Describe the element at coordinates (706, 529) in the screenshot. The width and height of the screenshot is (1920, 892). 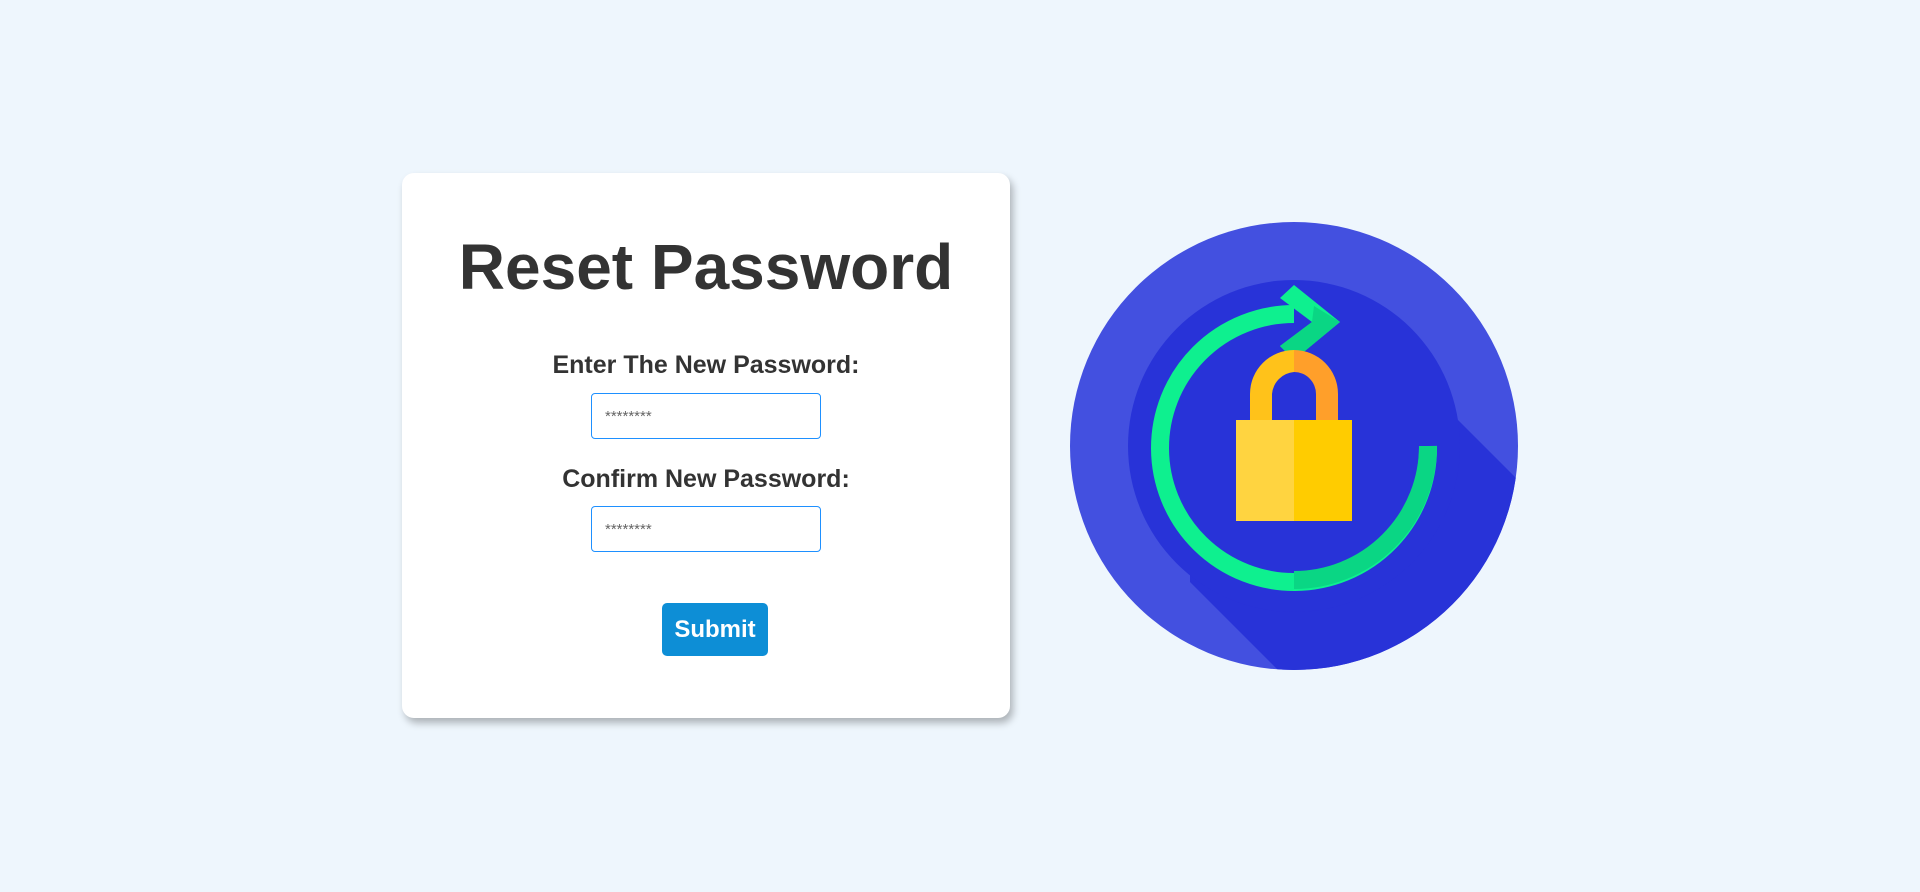
I see `confirm-password-field` at that location.